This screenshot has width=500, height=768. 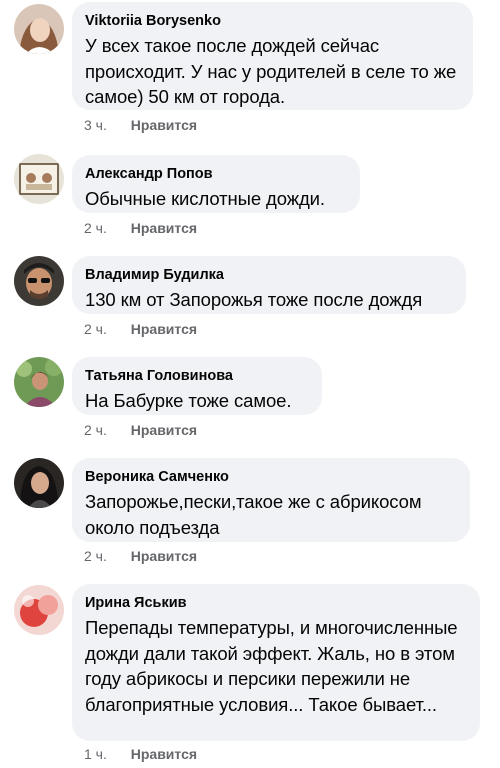 What do you see at coordinates (39, 179) in the screenshot?
I see `profile-photo-cartoon-icon` at bounding box center [39, 179].